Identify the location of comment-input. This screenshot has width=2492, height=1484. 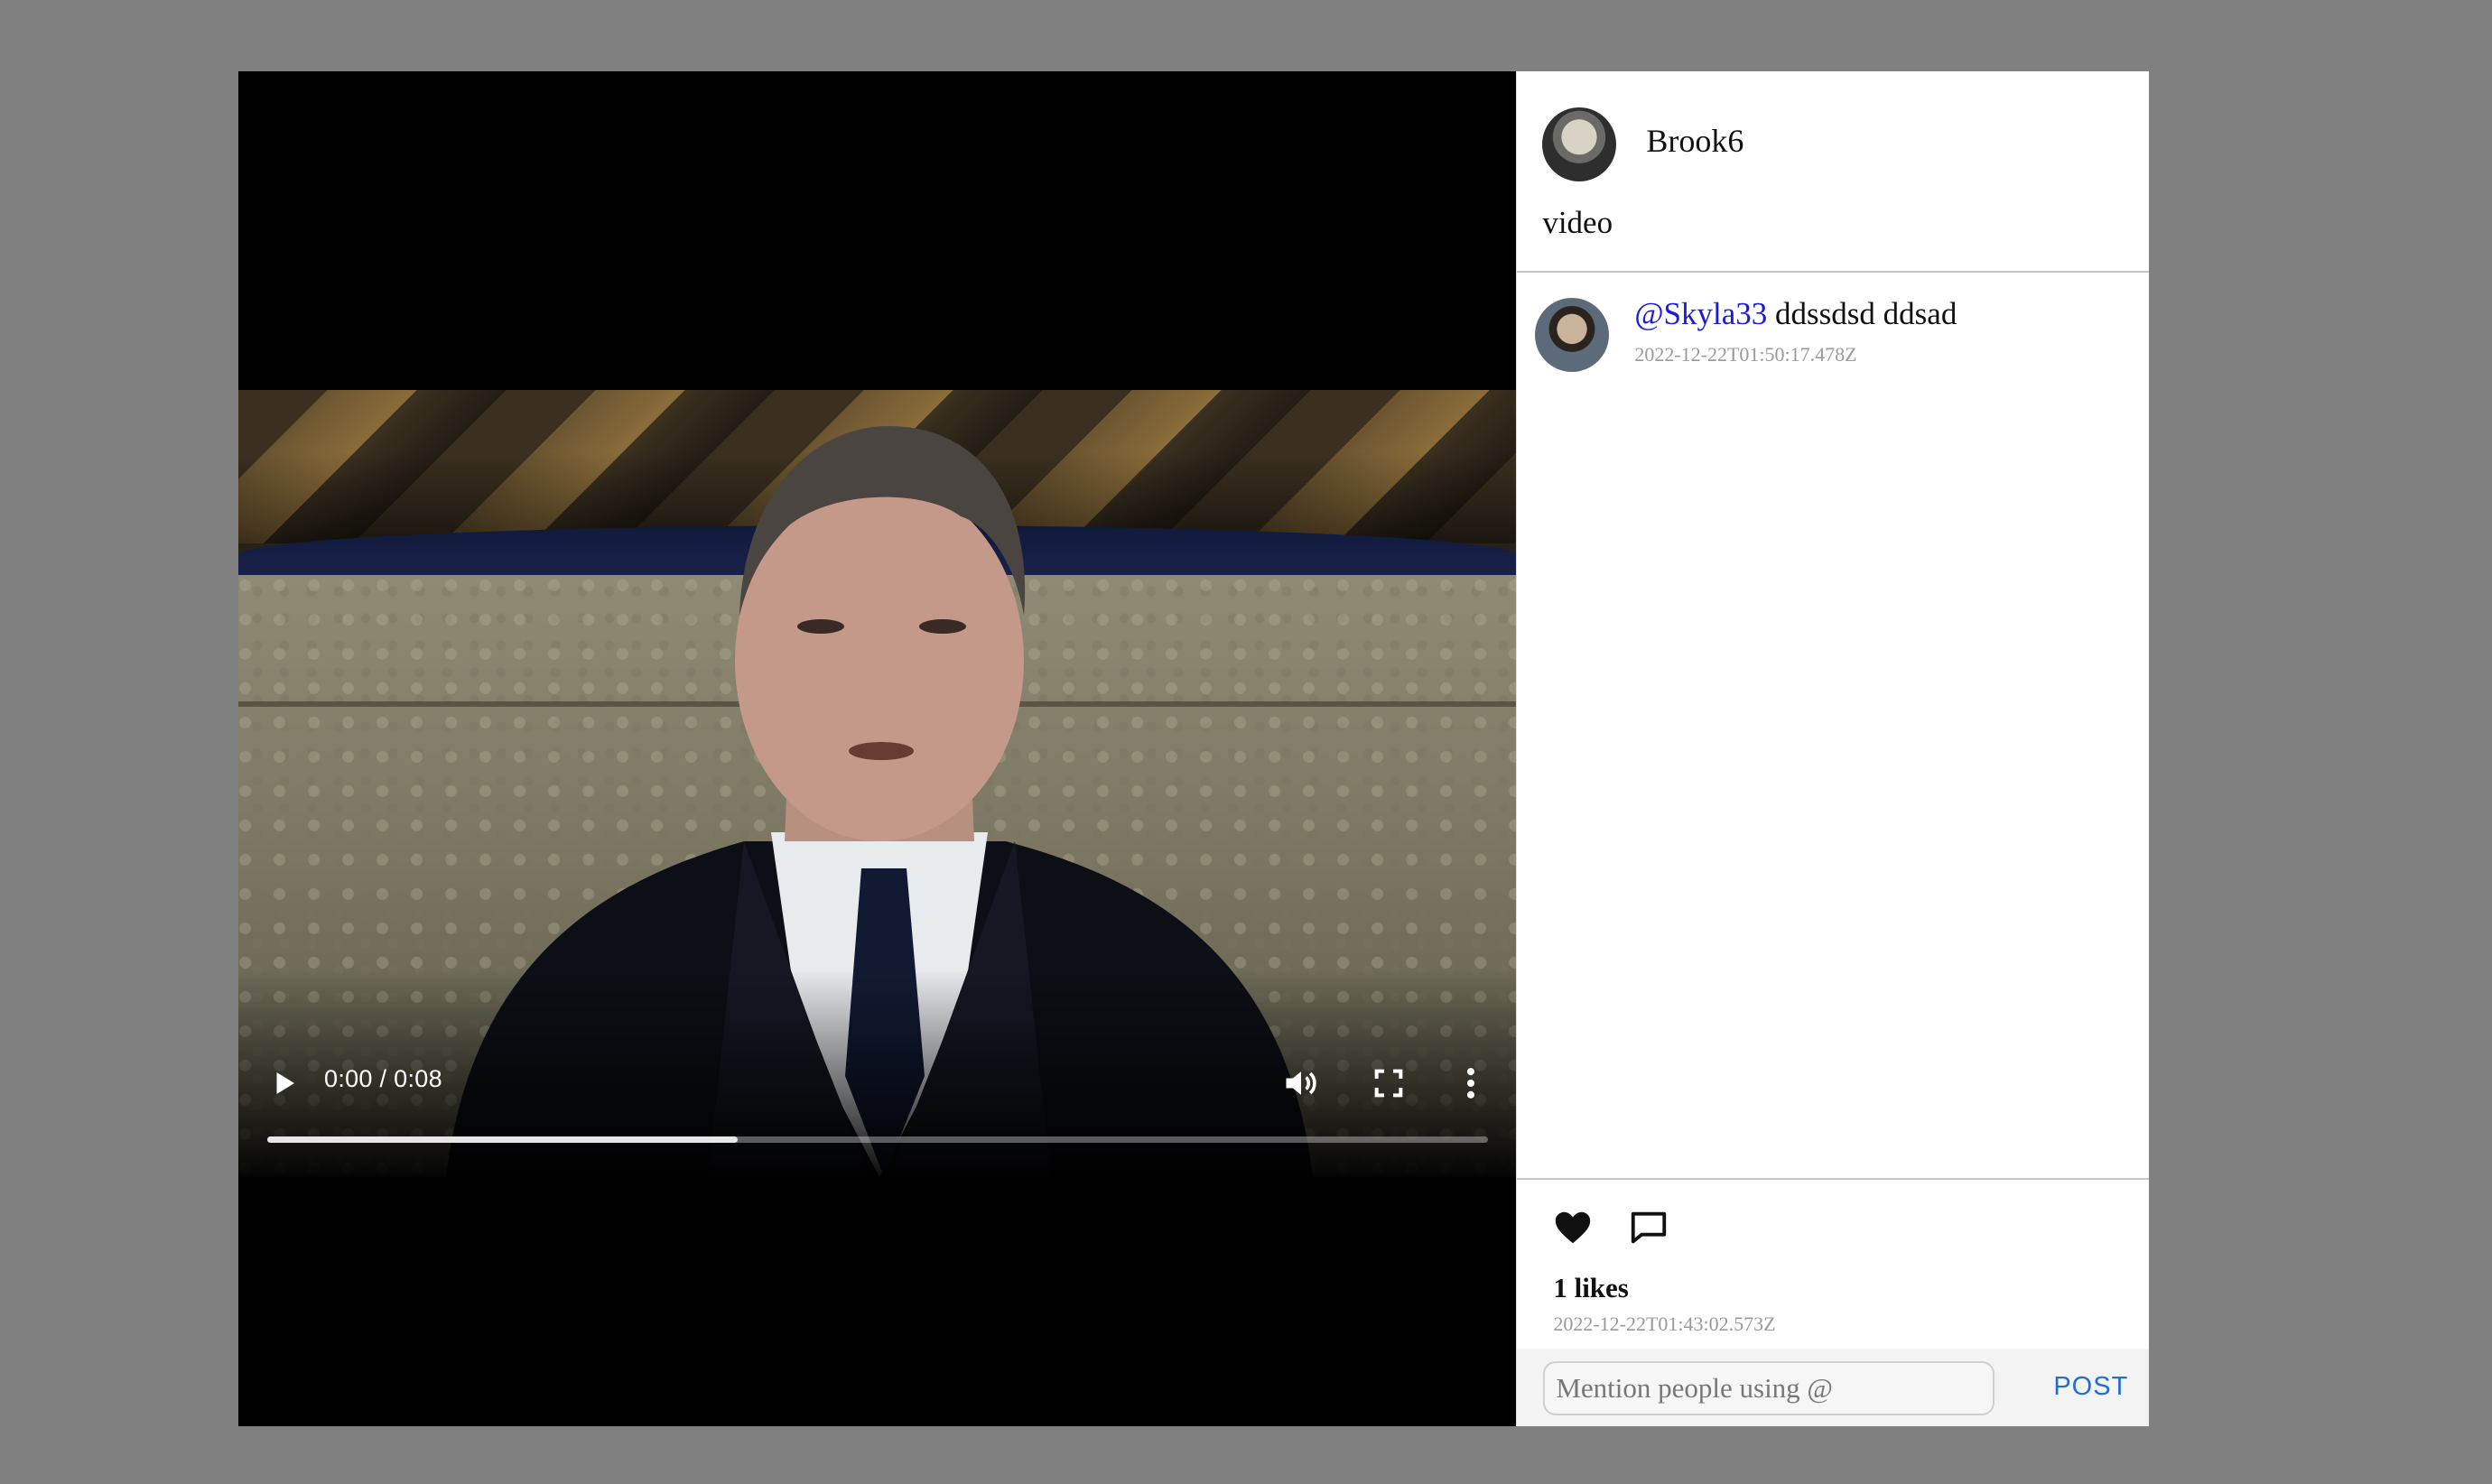
(1769, 1388).